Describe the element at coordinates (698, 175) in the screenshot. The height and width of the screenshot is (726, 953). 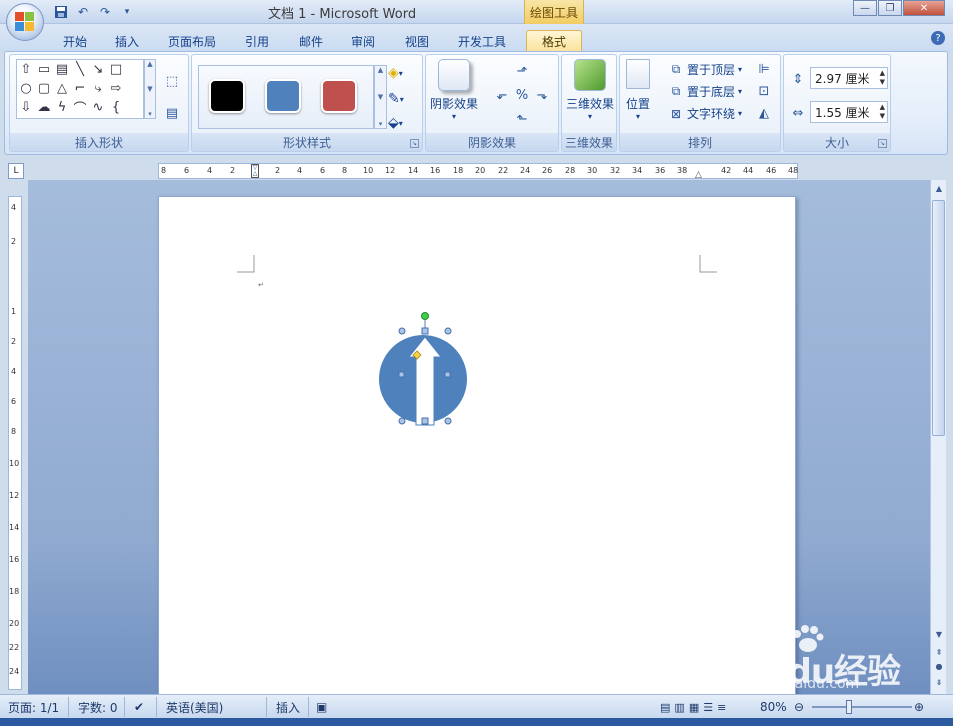
I see `right-indent-marker-icon: △` at that location.